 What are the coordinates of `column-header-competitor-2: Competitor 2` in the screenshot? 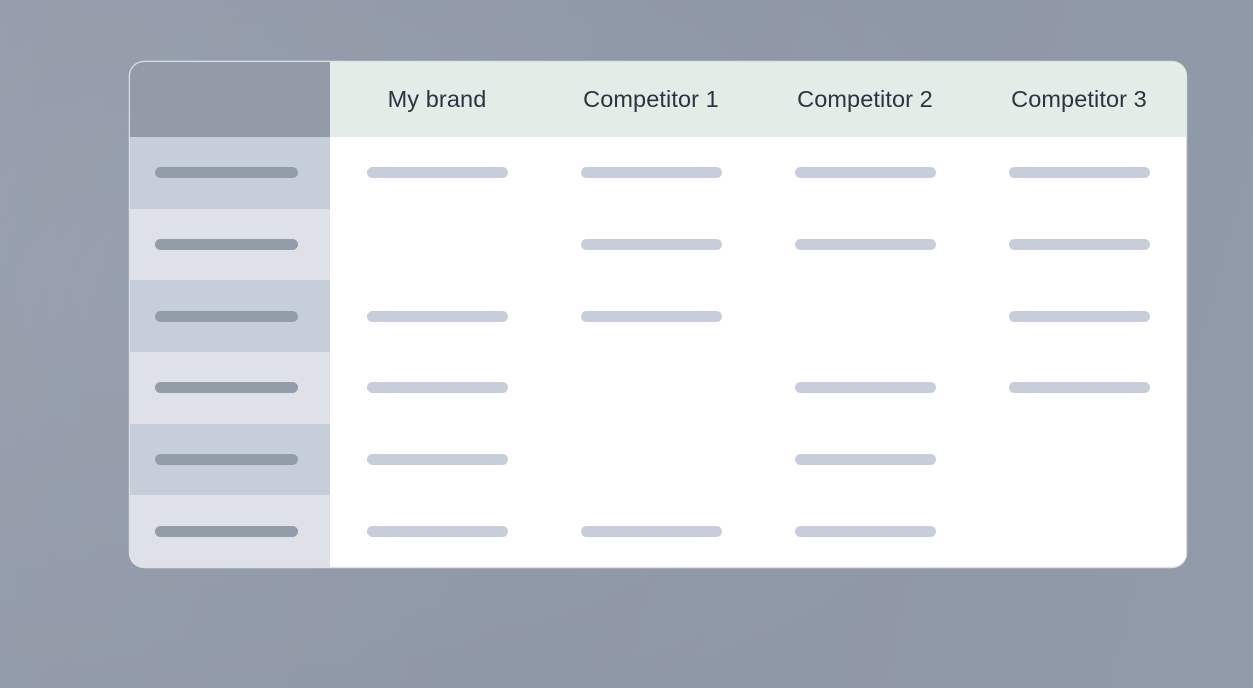 It's located at (865, 99).